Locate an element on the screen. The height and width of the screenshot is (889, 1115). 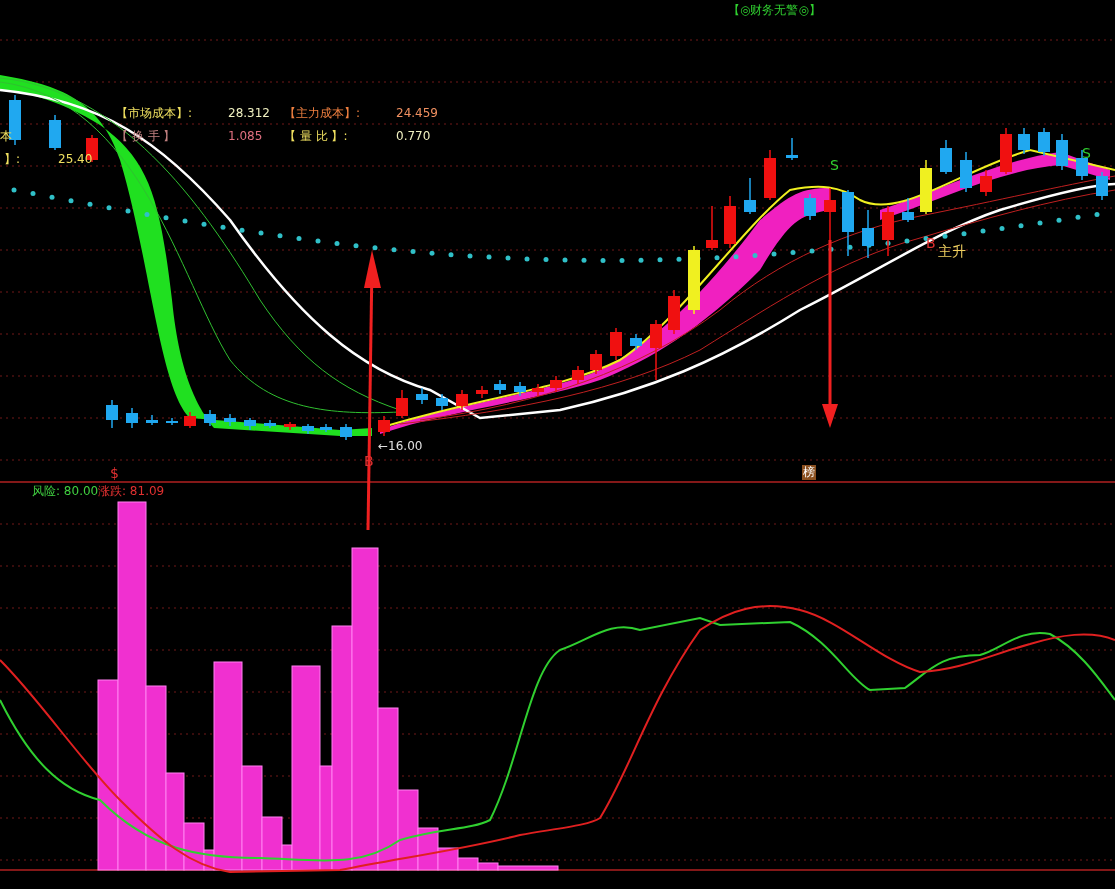
indicator-label: 【 量 比 】: is located at coordinates (316, 136).